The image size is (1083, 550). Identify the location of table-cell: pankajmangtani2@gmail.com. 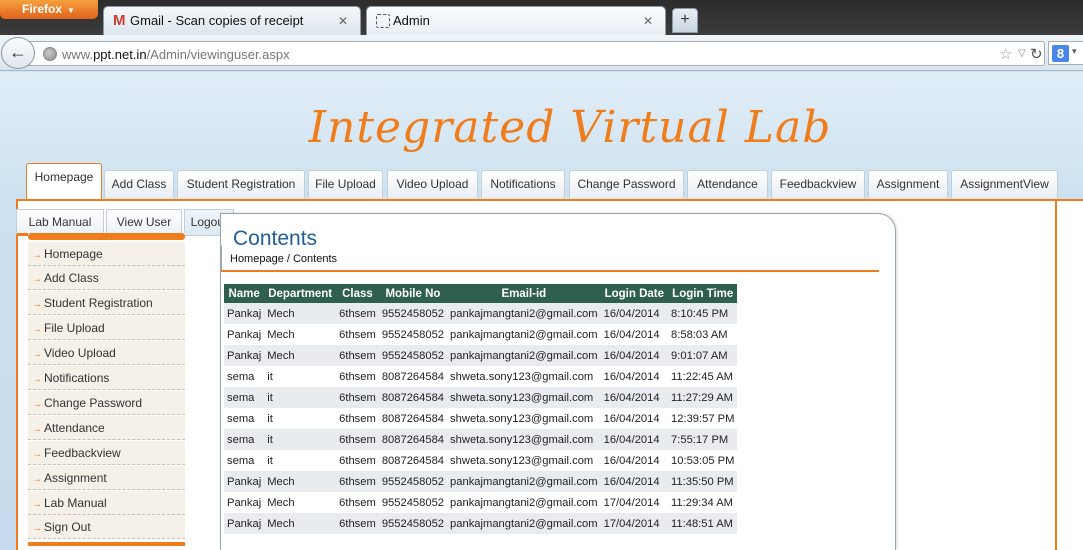
(524, 334).